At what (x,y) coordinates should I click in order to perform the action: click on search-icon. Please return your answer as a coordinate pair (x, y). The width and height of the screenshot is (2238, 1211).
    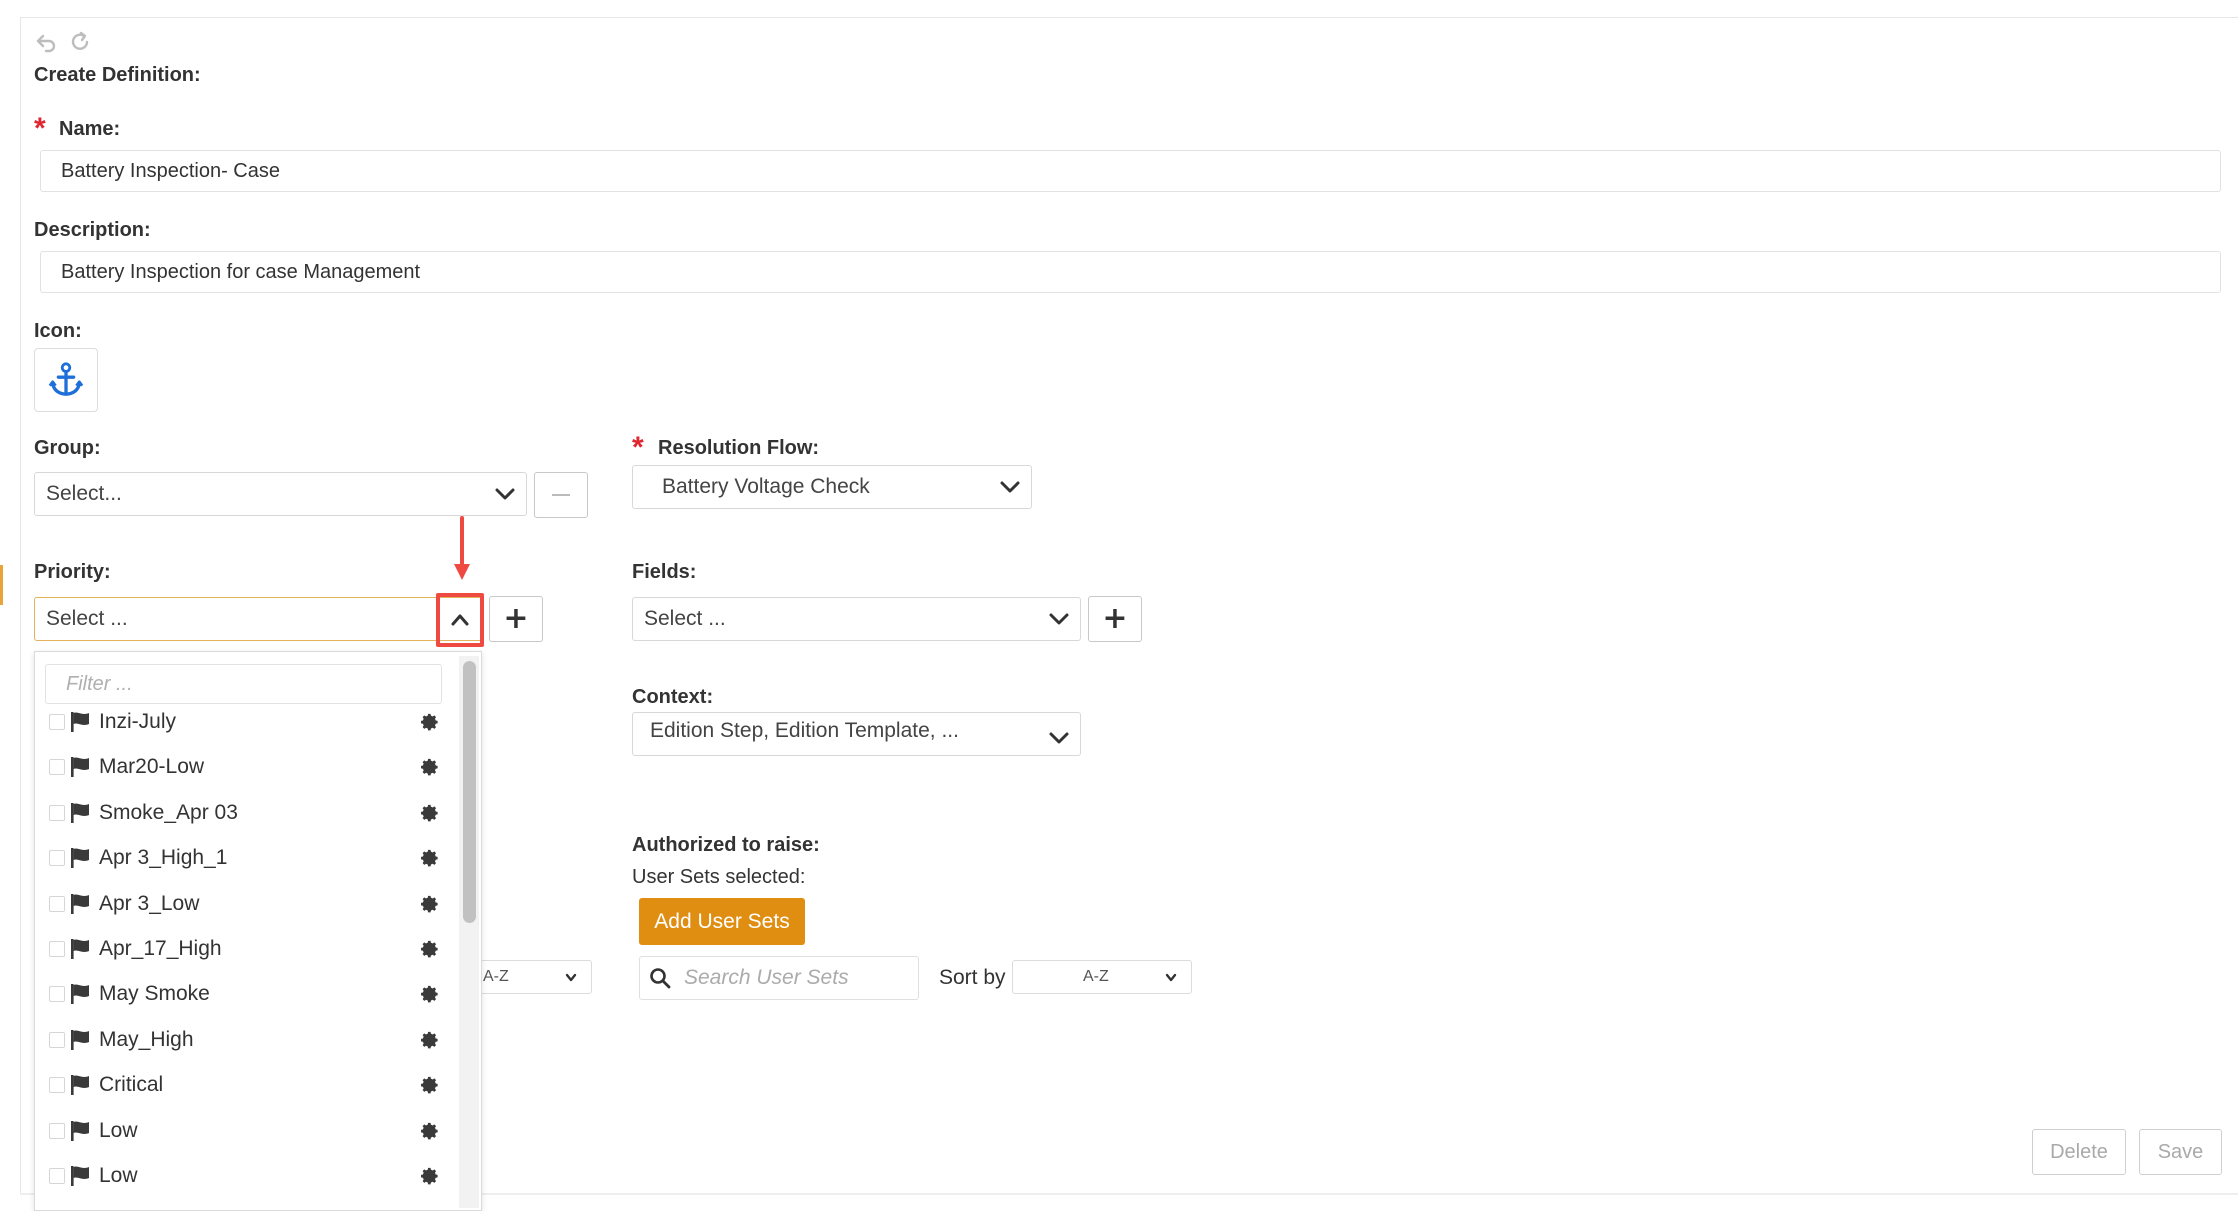
    Looking at the image, I should click on (660, 978).